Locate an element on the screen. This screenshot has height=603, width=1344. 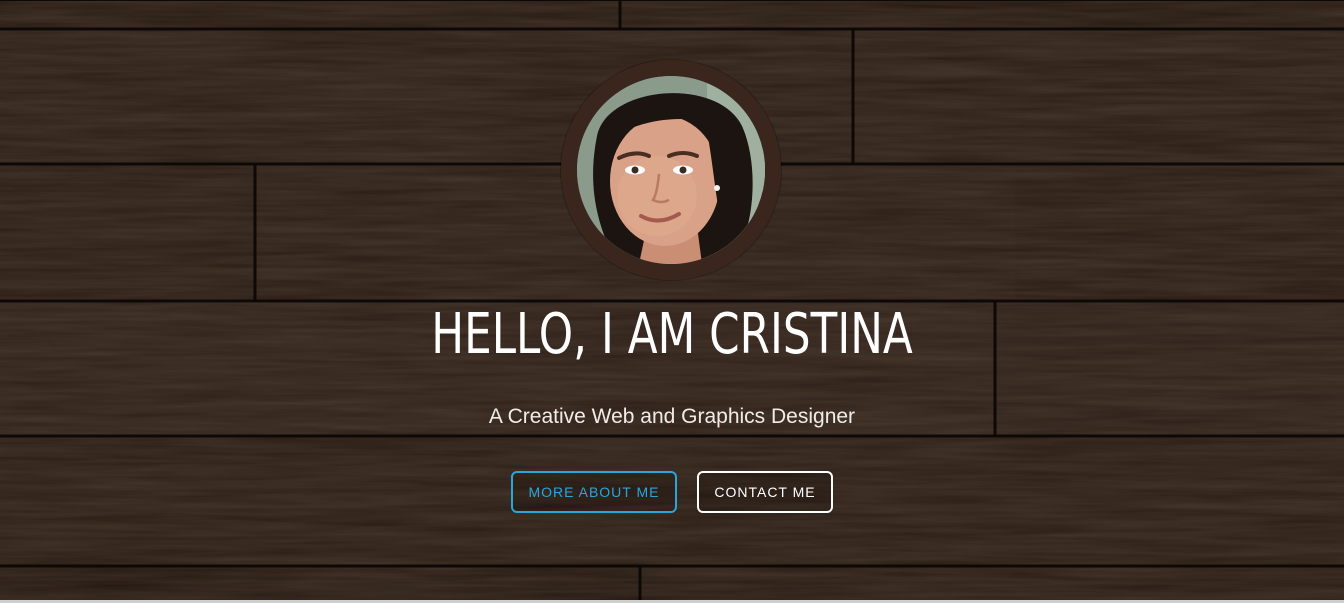
profile-photo is located at coordinates (671, 170).